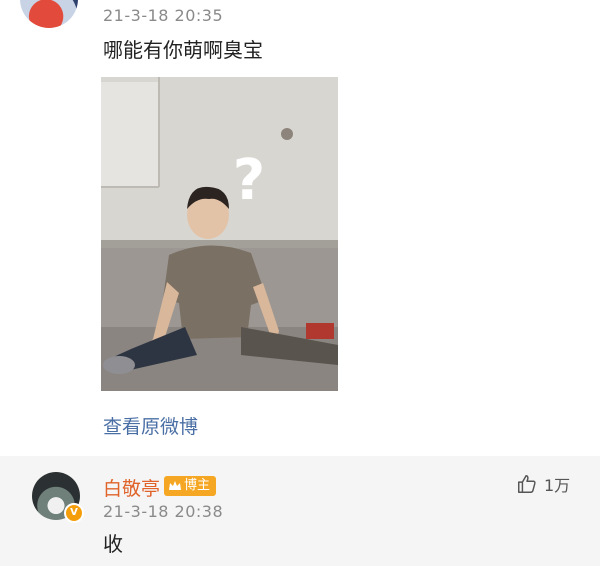  Describe the element at coordinates (150, 425) in the screenshot. I see `view-original-link: 查看原微博` at that location.